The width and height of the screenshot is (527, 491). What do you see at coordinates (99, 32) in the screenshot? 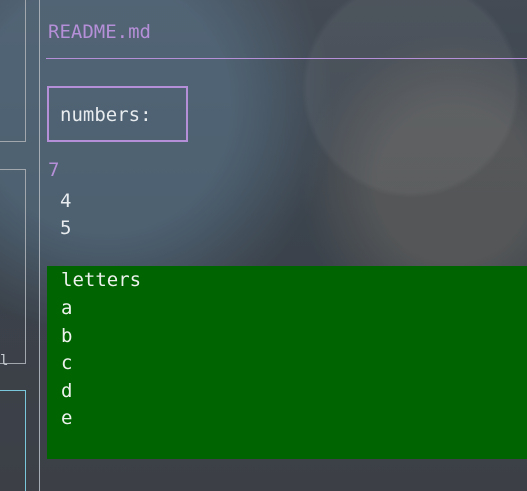
I see `page-title: README.md` at bounding box center [99, 32].